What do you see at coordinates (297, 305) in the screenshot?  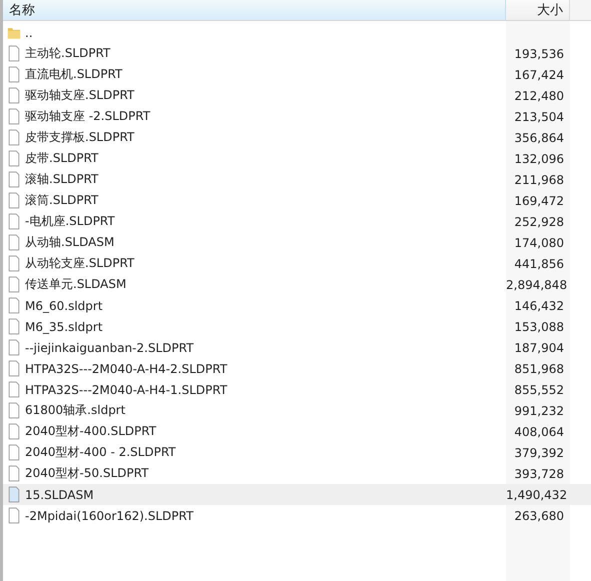 I see `file-row: M6_60.sldprt 146,432` at bounding box center [297, 305].